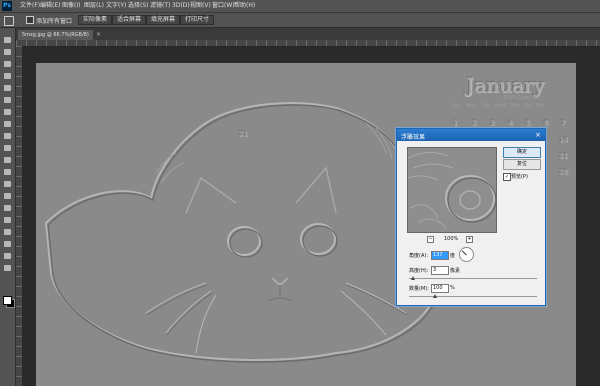  Describe the element at coordinates (522, 164) in the screenshot. I see `reset-button: 复位` at that location.